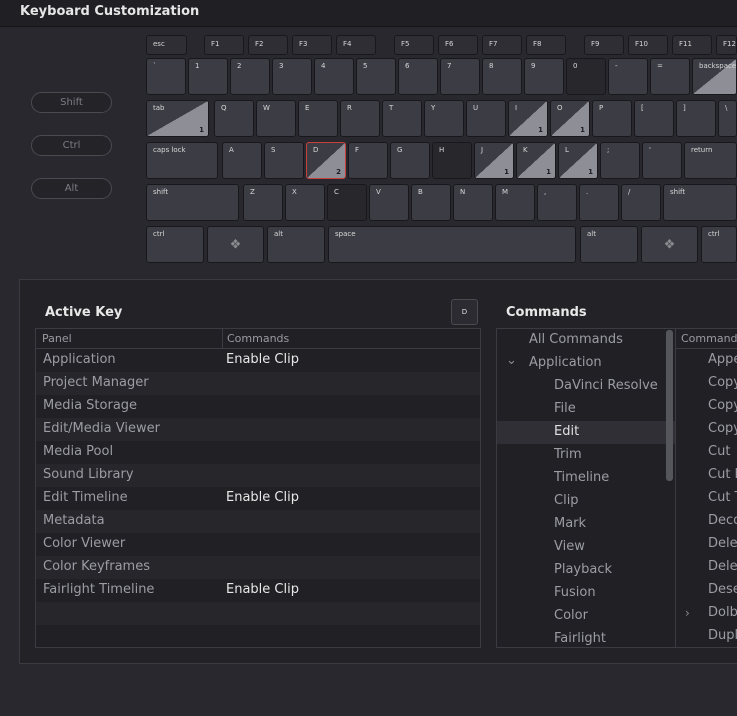 This screenshot has width=737, height=716. I want to click on tree-item: Fairlight, so click(586, 637).